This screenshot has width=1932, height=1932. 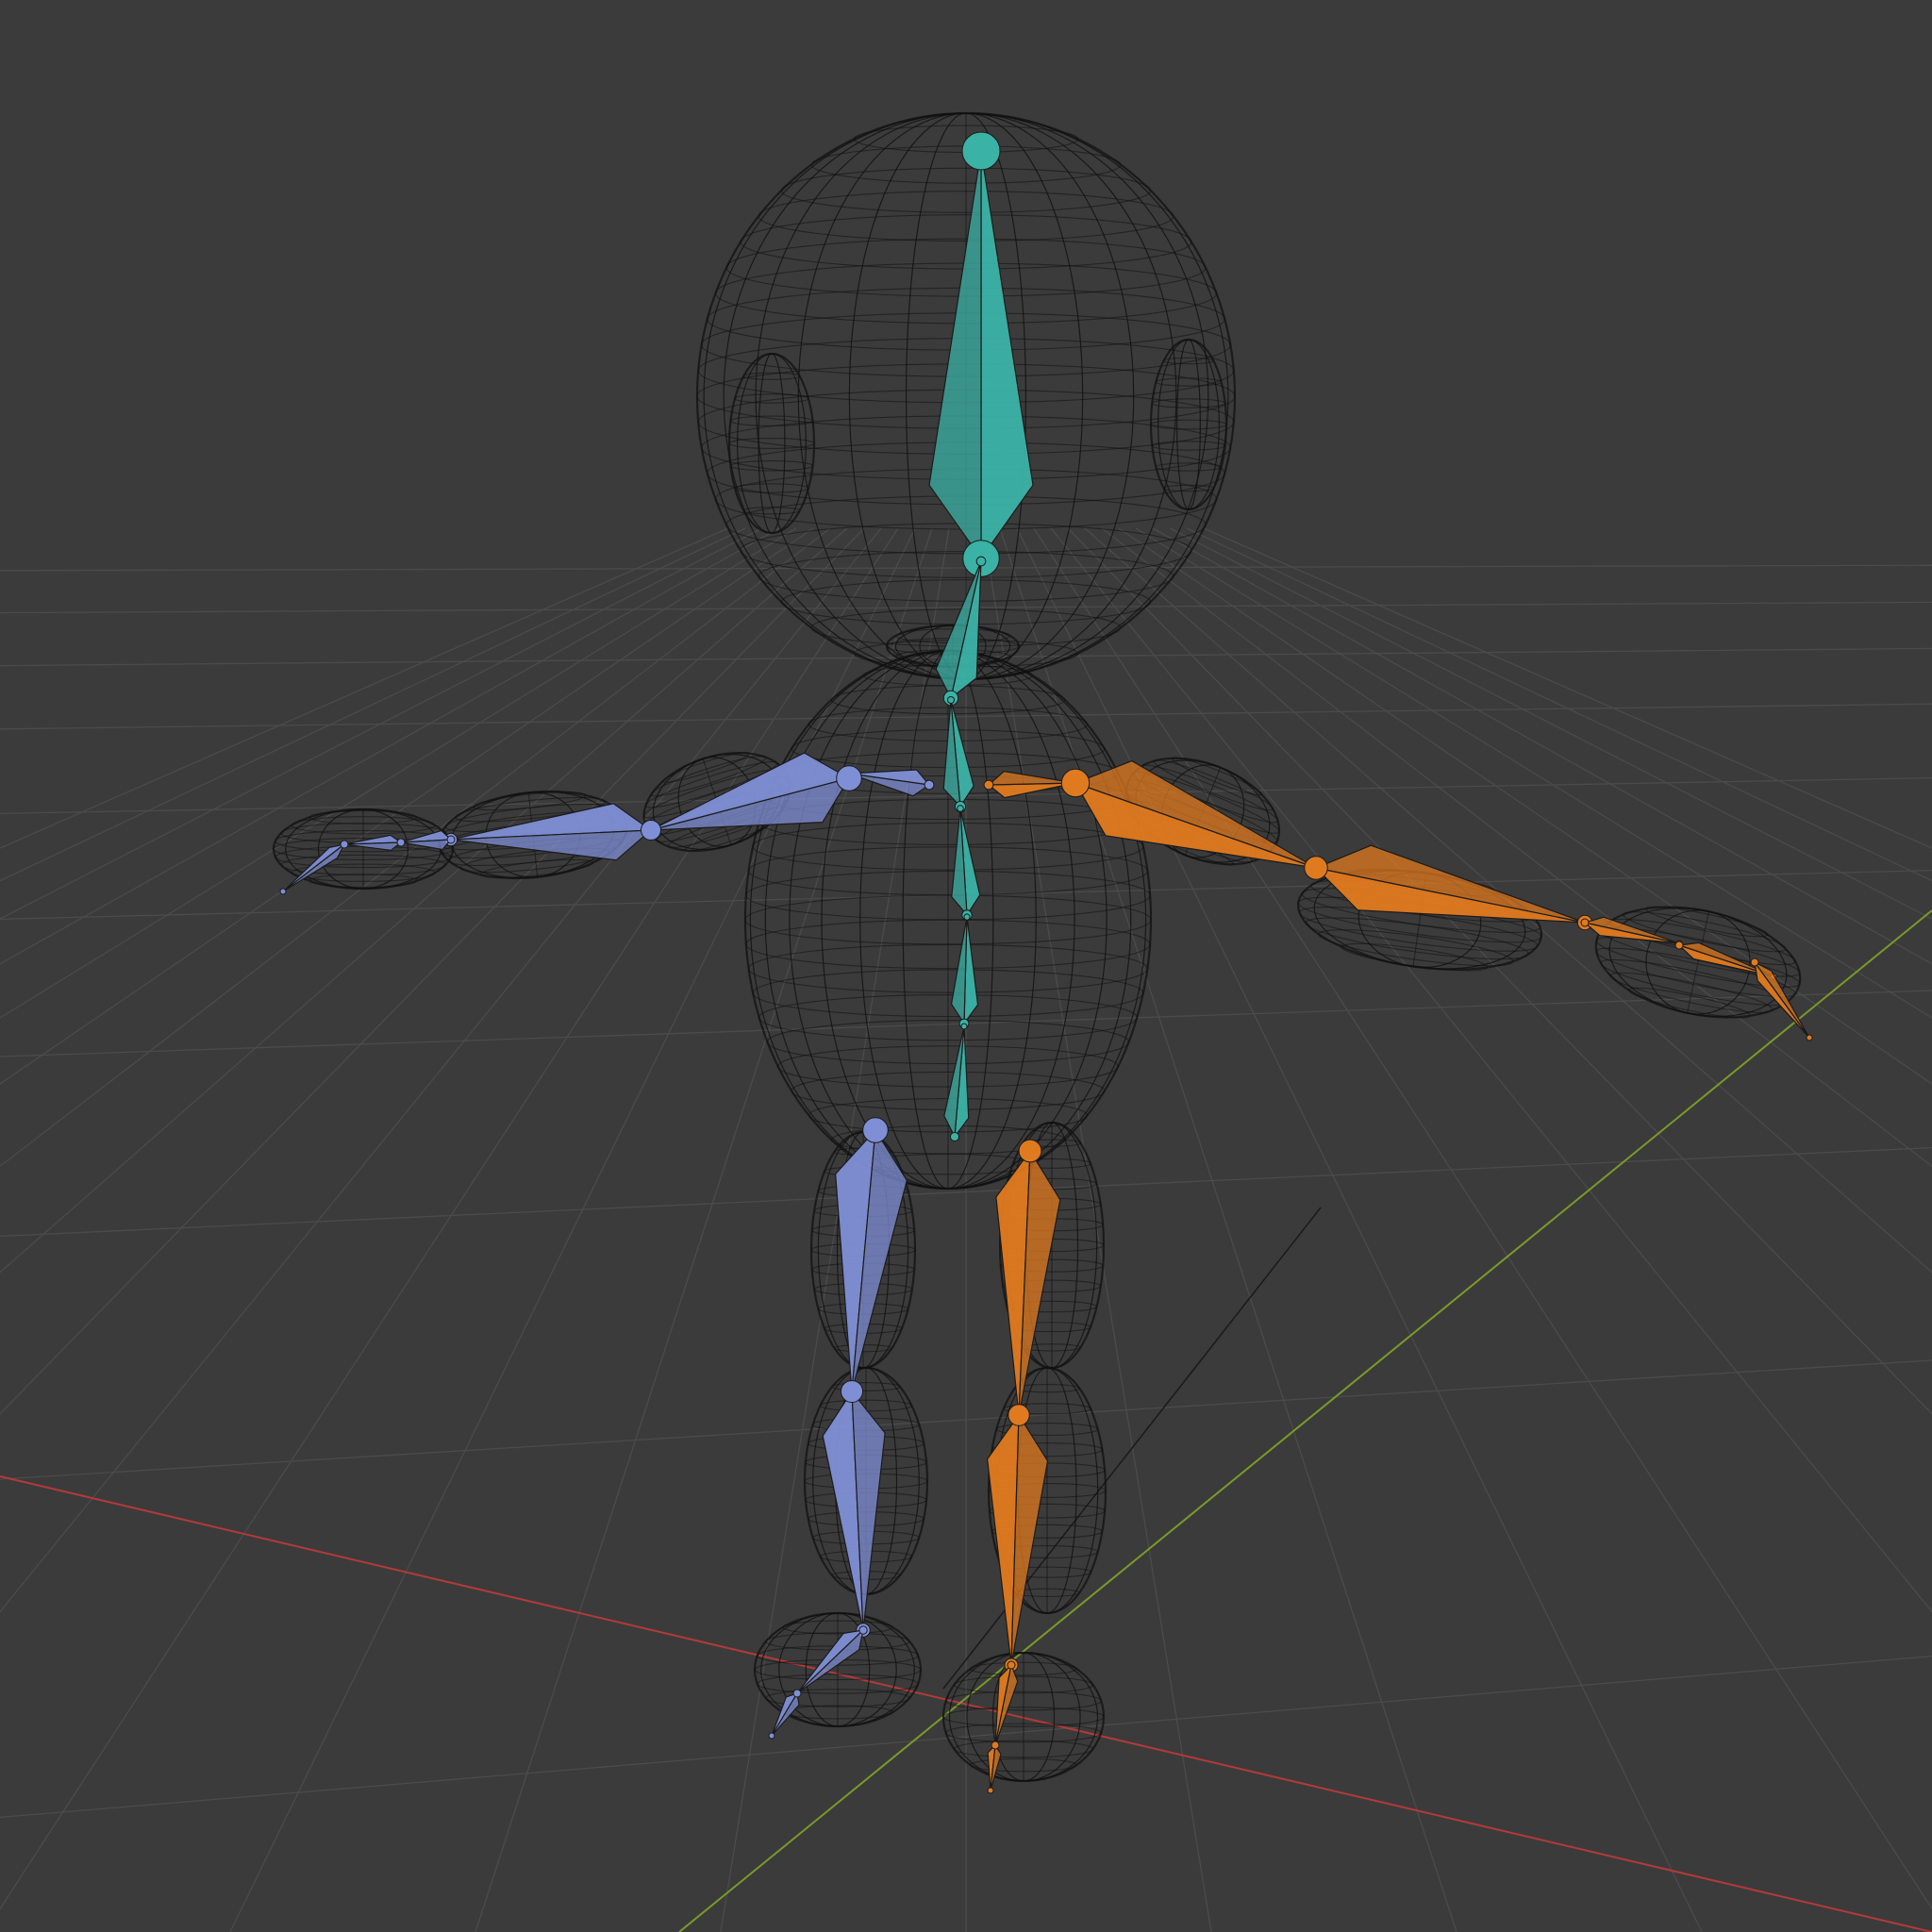 I want to click on bone-shin-left-head-joint, so click(x=852, y=1392).